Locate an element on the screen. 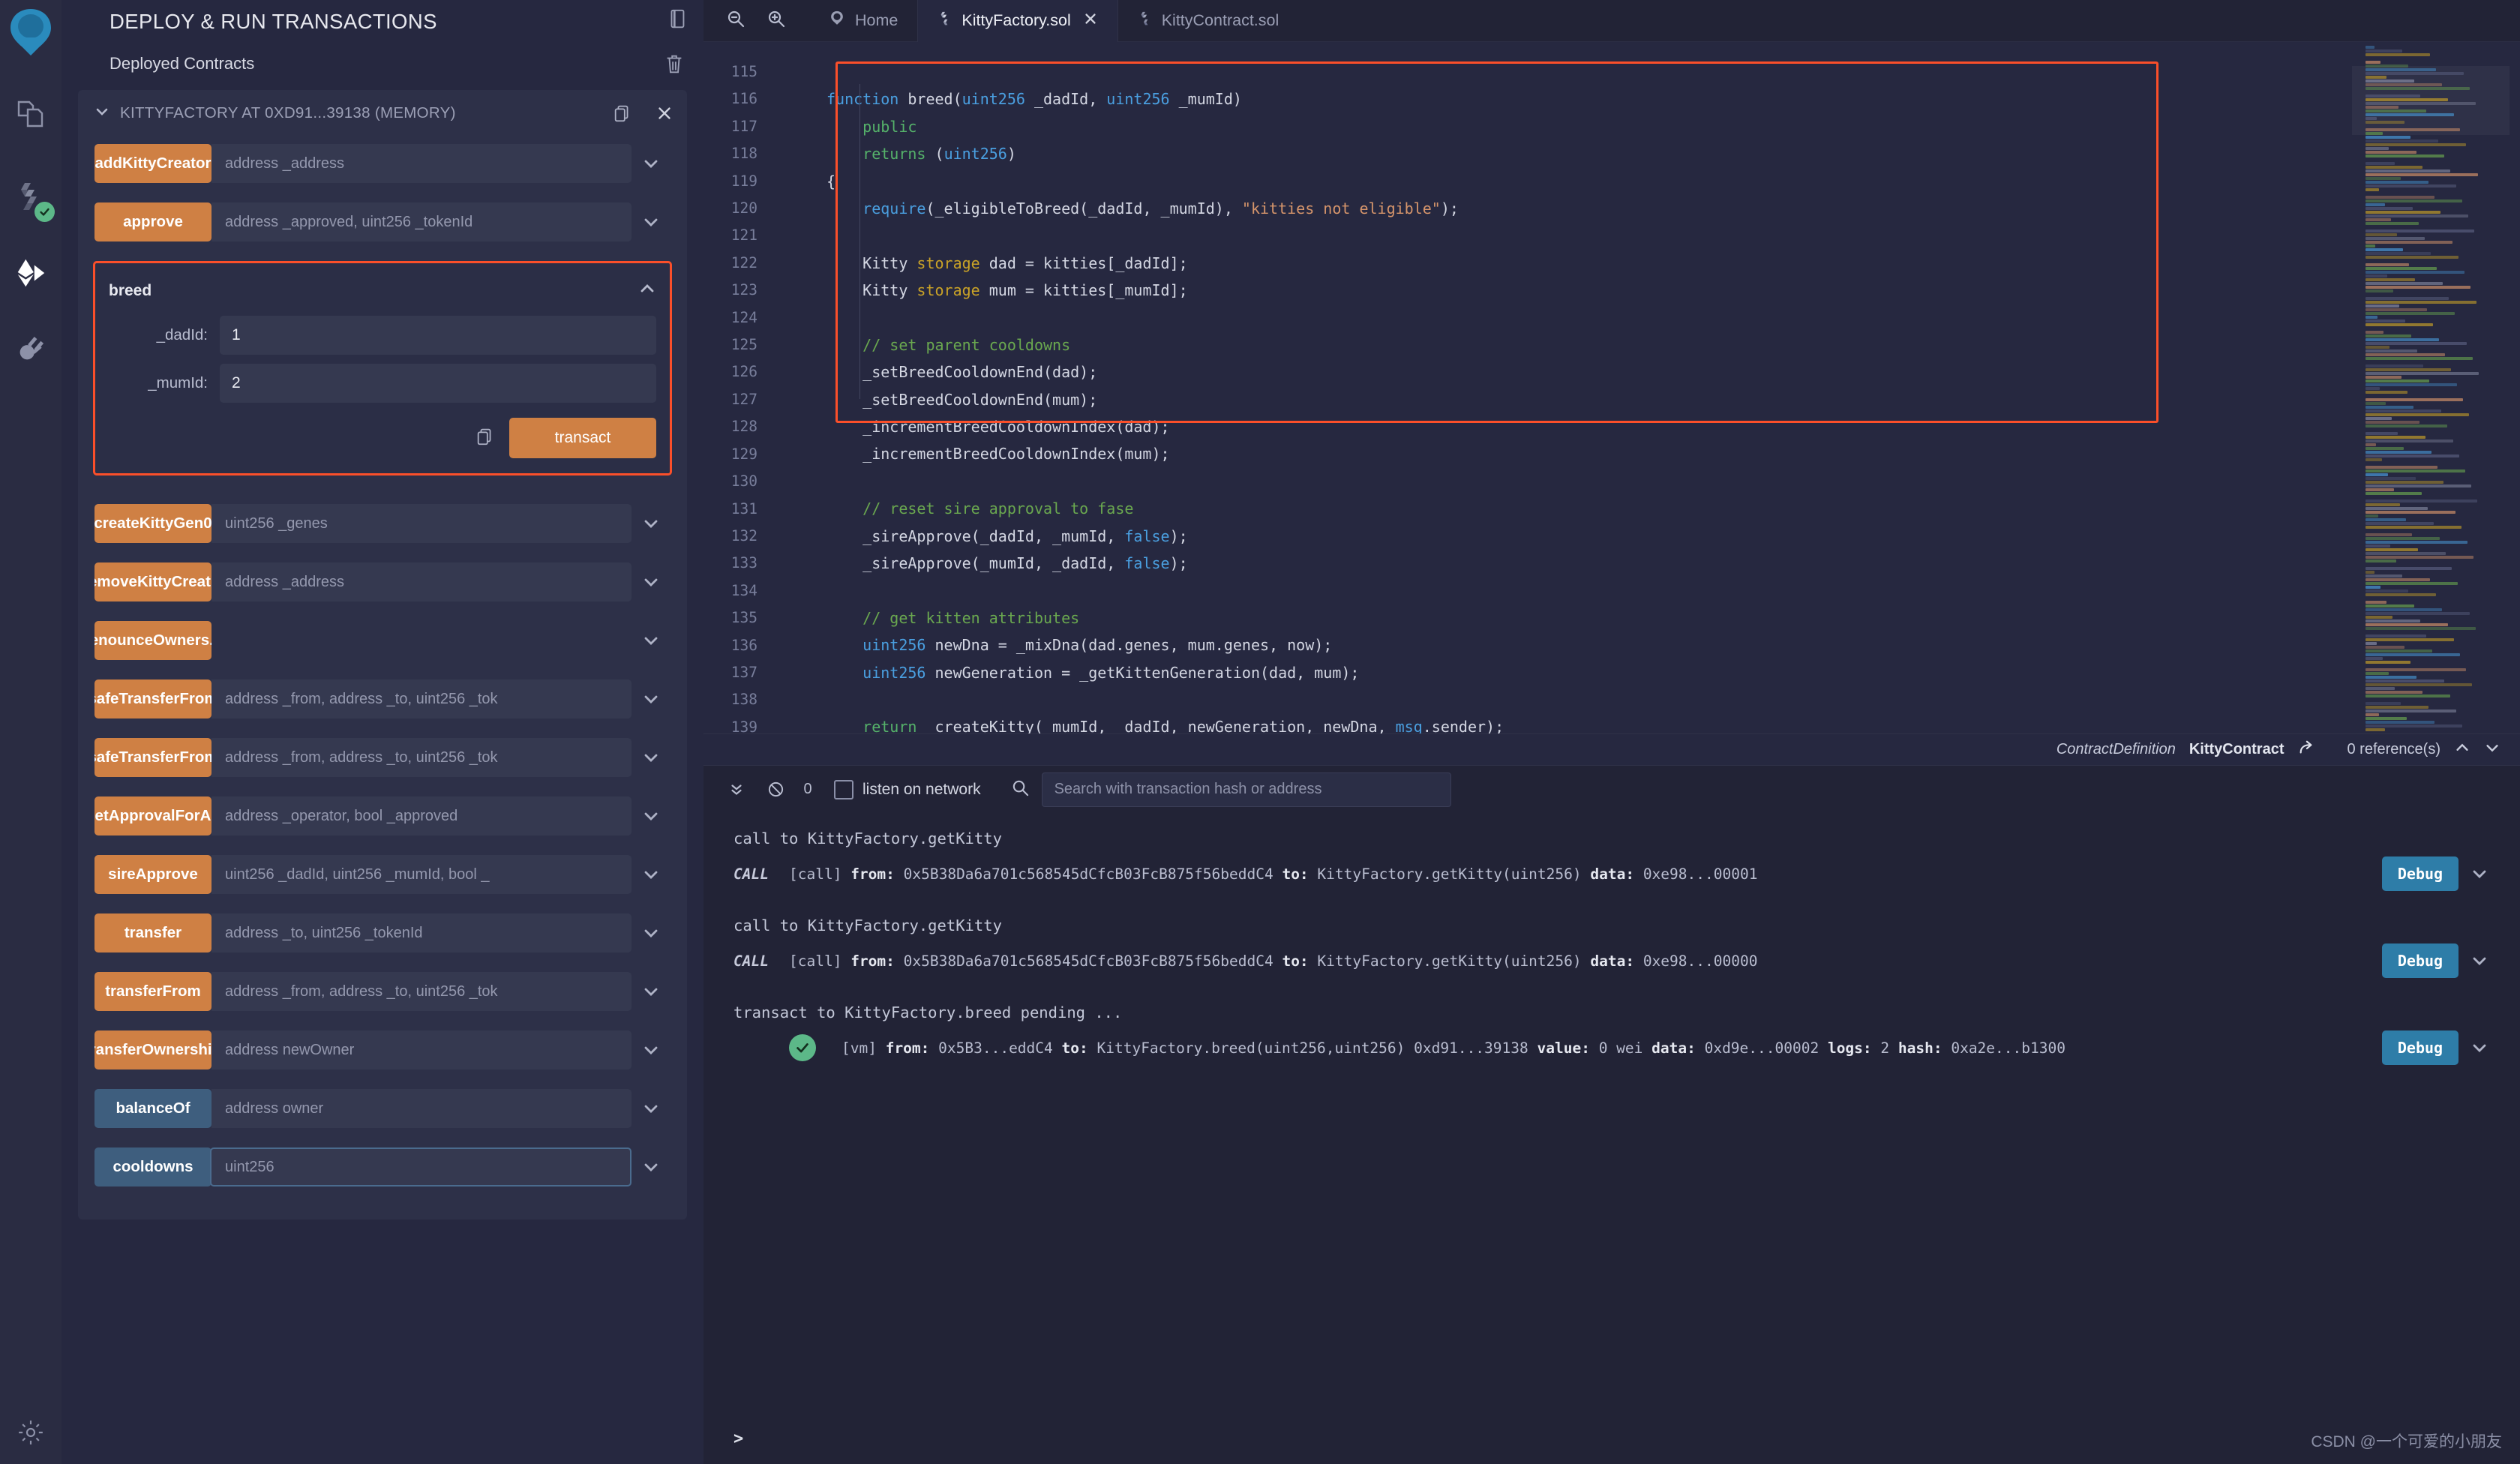 This screenshot has height=1464, width=2520. terminal-prompt: > is located at coordinates (1612, 1438).